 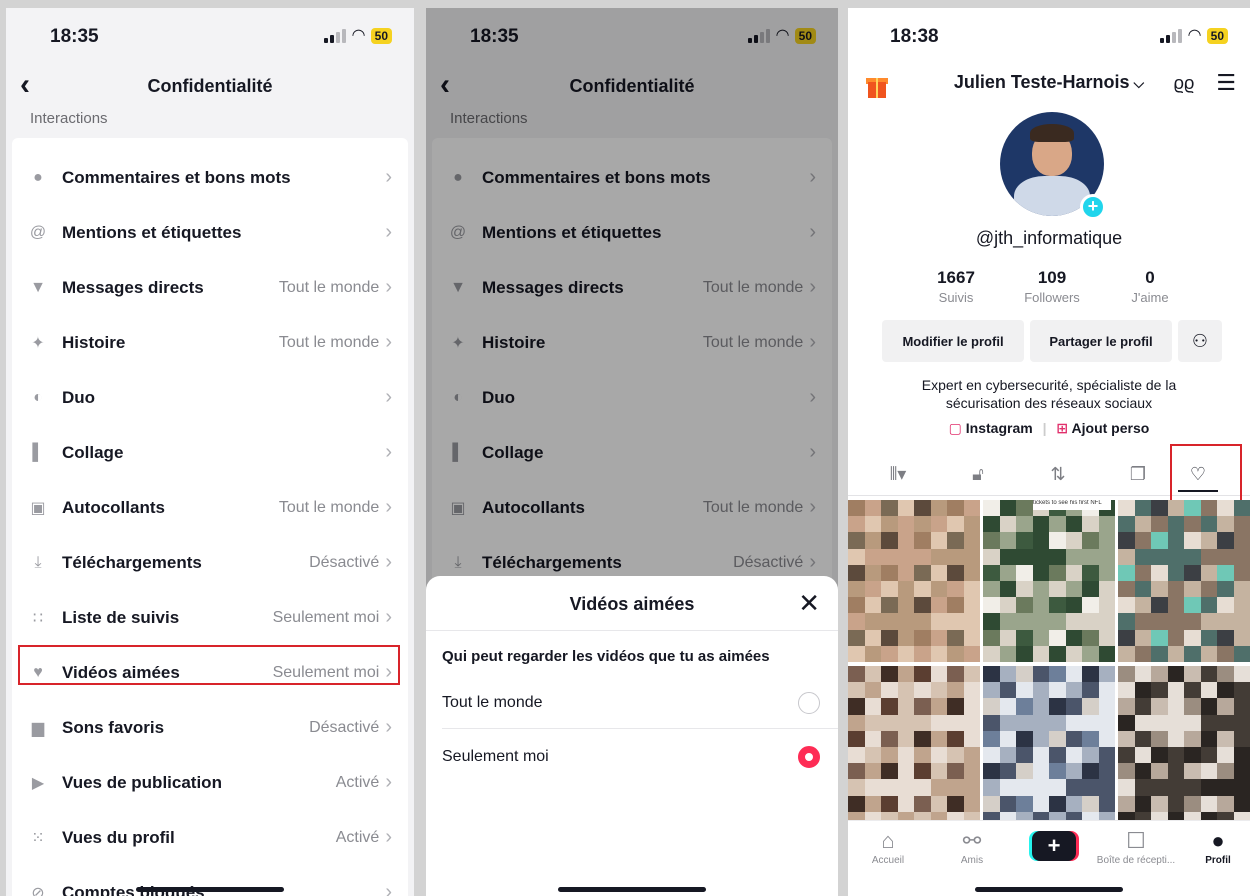 I want to click on settings-row: ▆ Sons favoris Désactivé ›, so click(x=210, y=727).